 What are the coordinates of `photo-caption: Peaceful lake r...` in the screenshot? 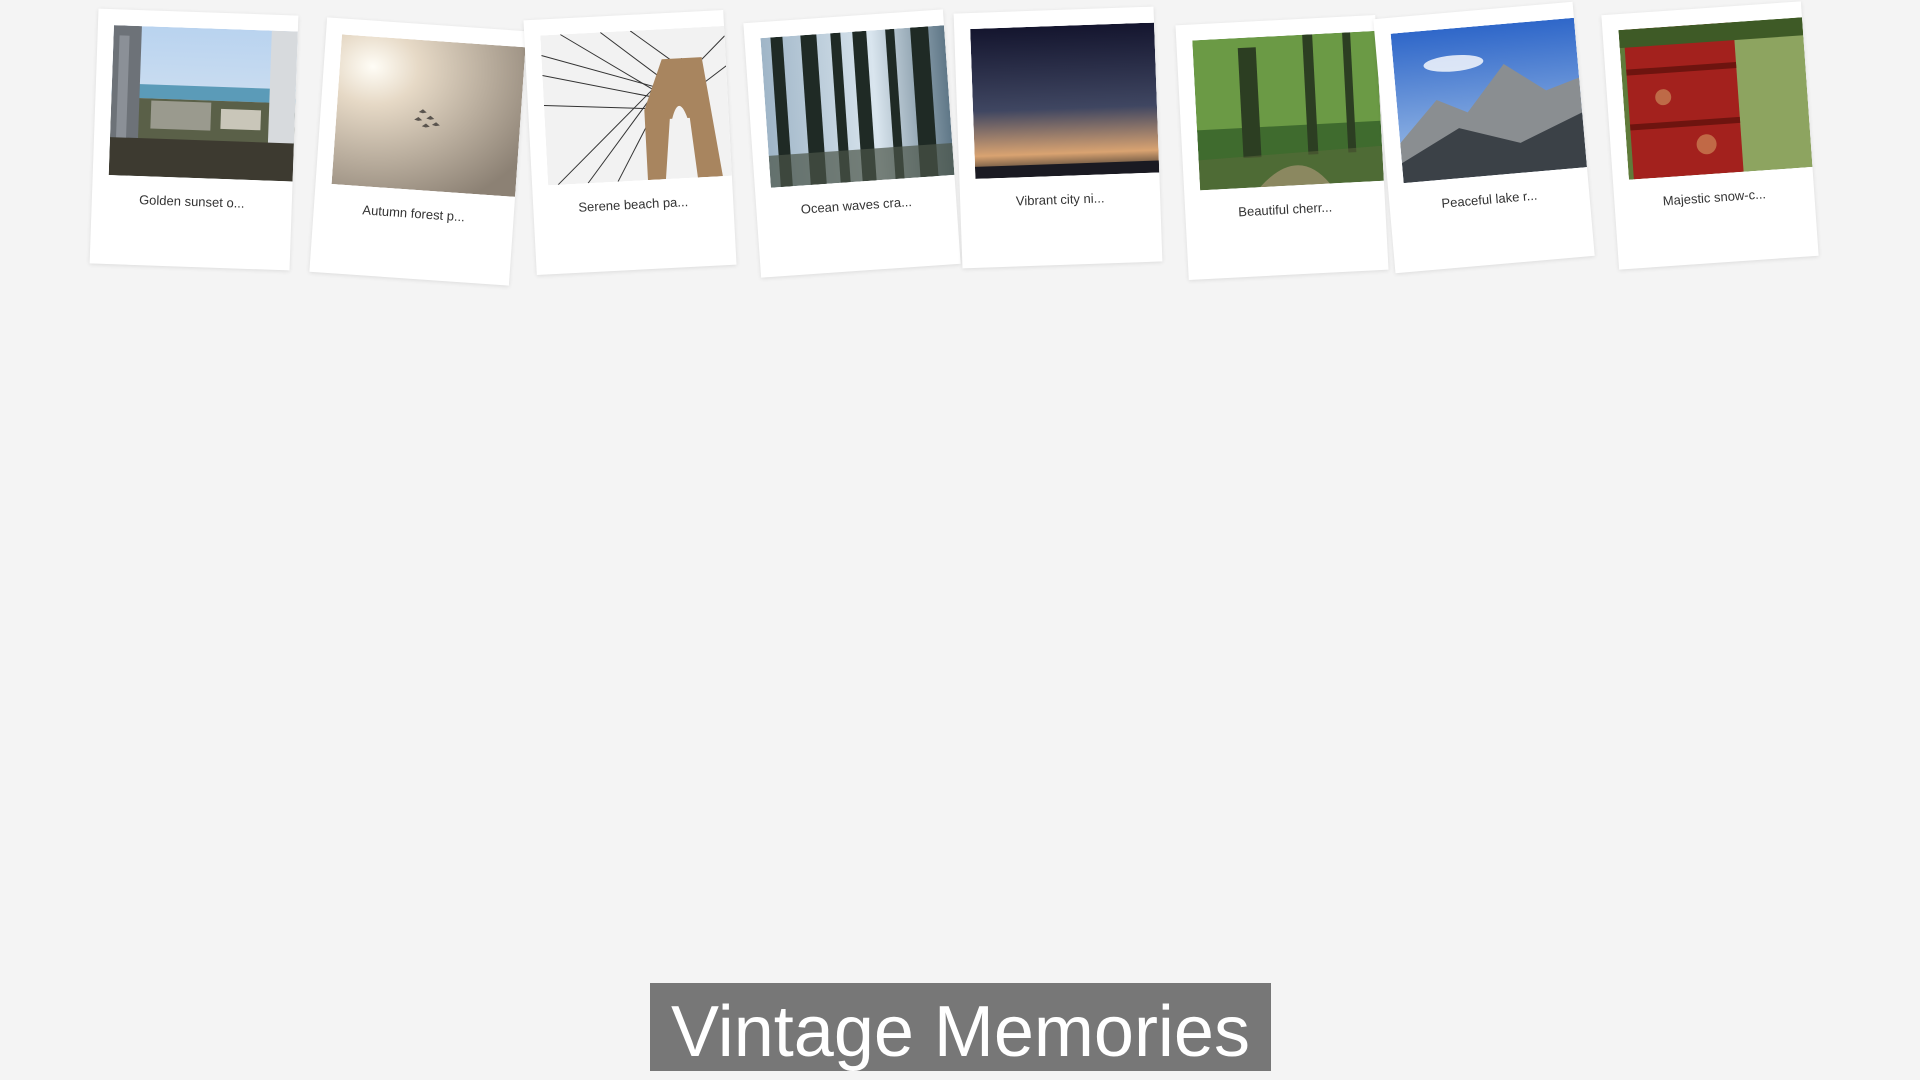 It's located at (1489, 199).